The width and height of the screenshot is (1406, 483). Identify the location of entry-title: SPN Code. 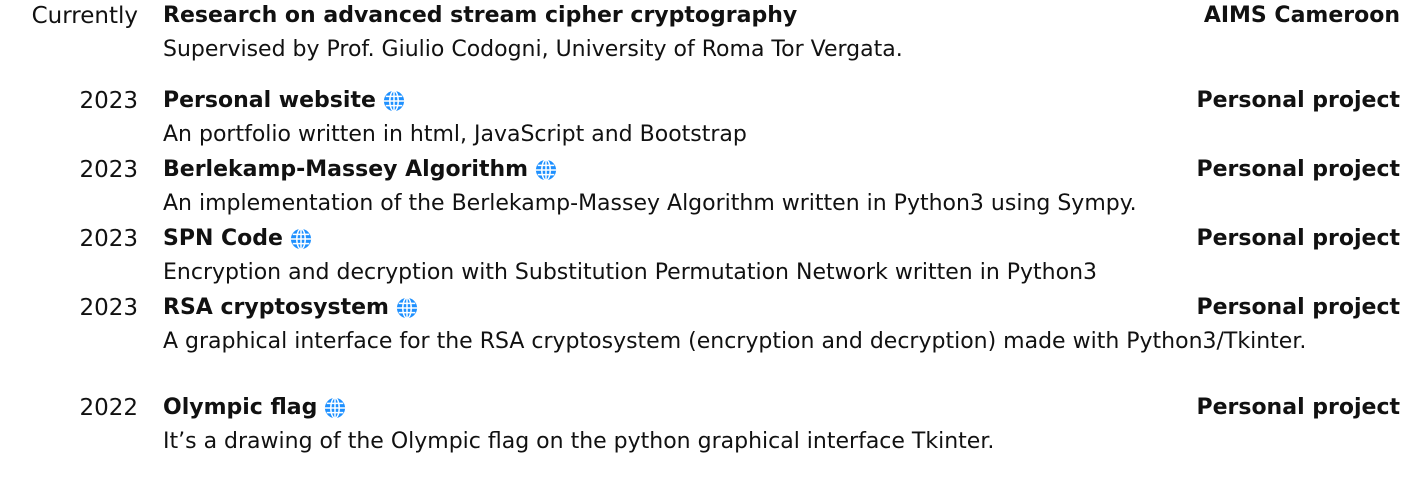
(223, 238).